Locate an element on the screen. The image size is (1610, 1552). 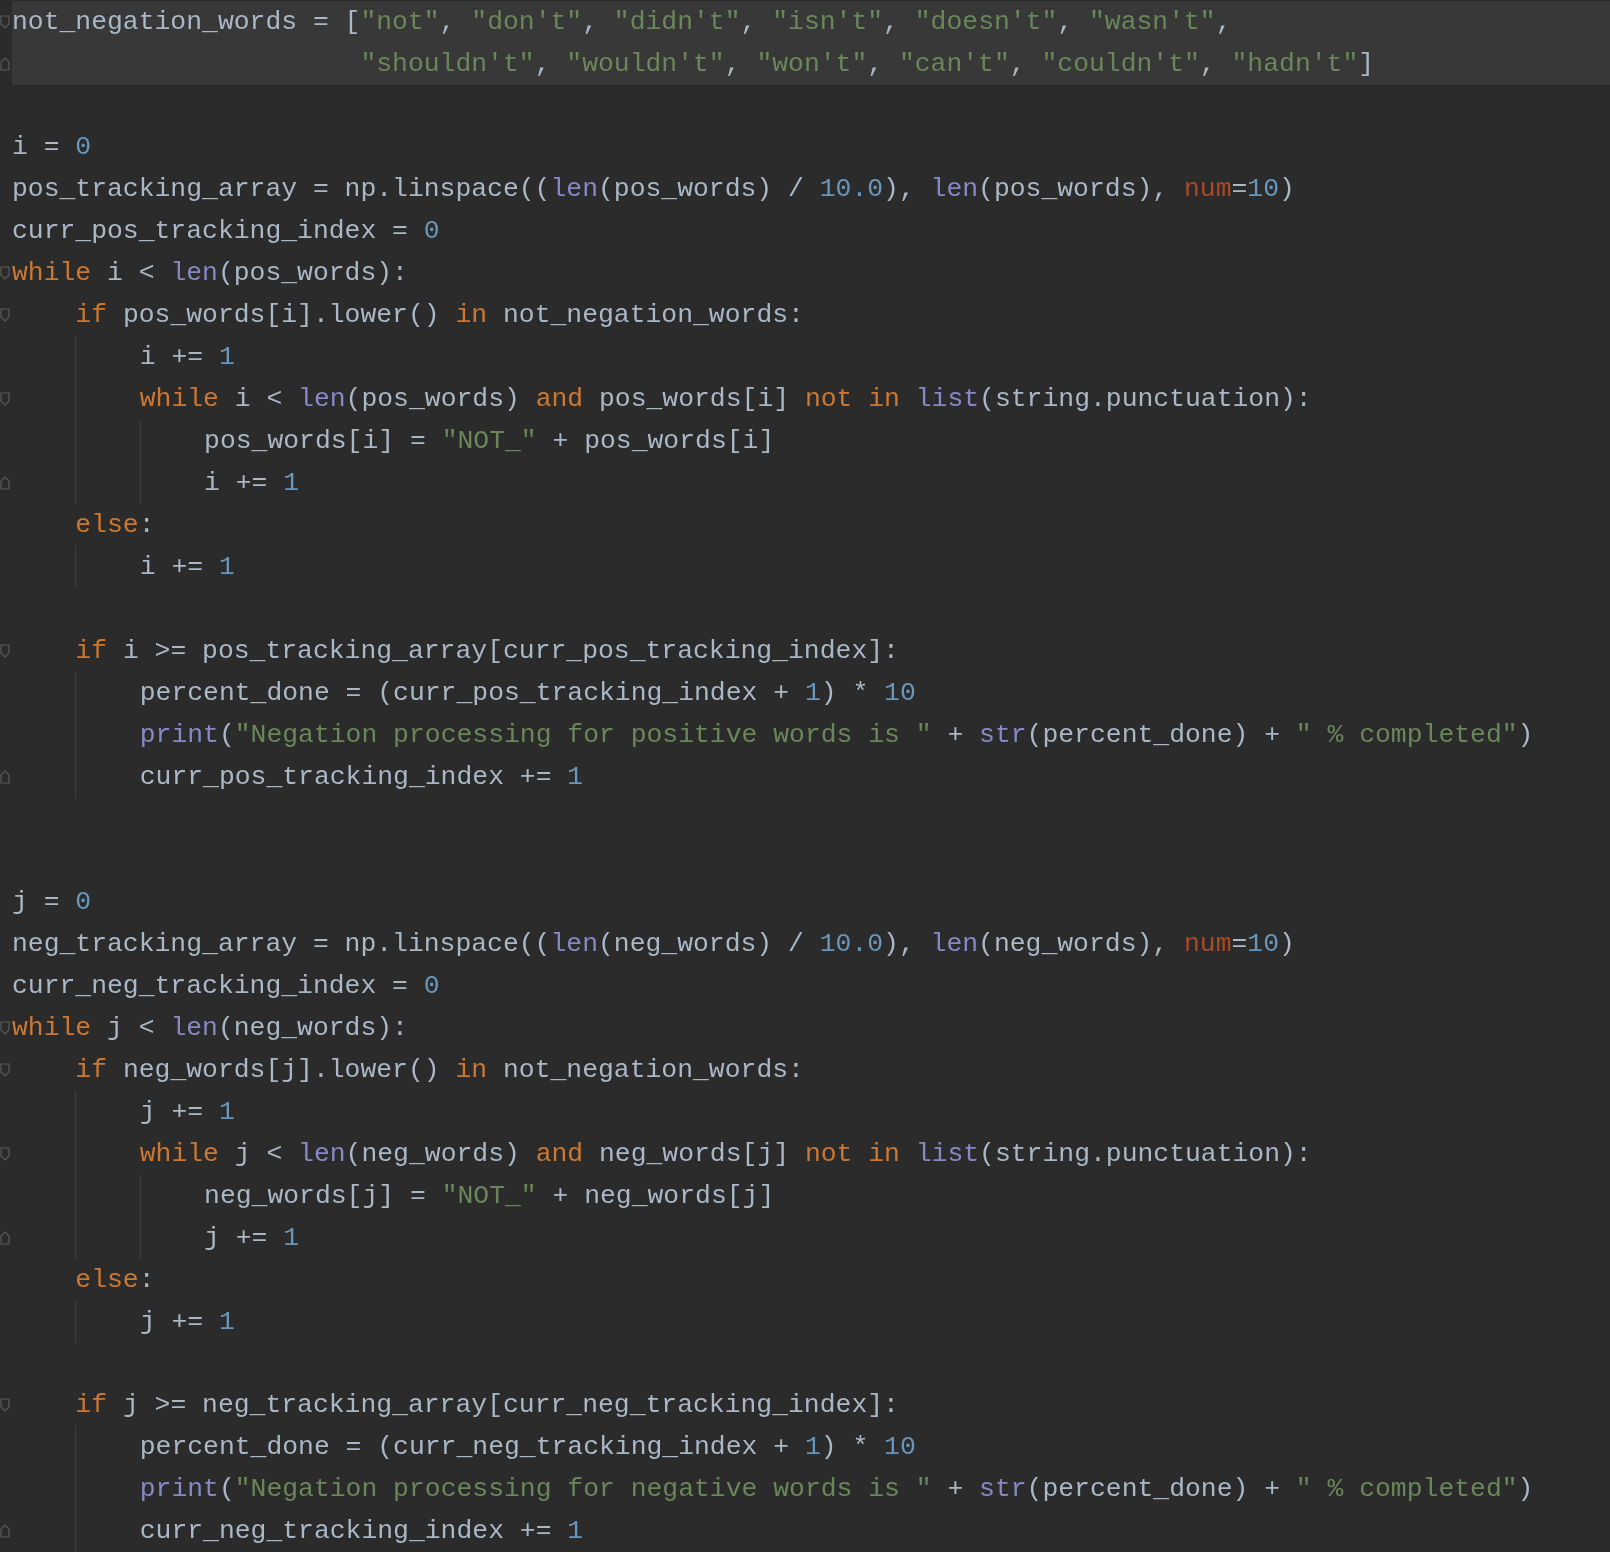
code-line: percent_done = (curr_pos_tracking_index + 1) * 10 is located at coordinates (811, 692).